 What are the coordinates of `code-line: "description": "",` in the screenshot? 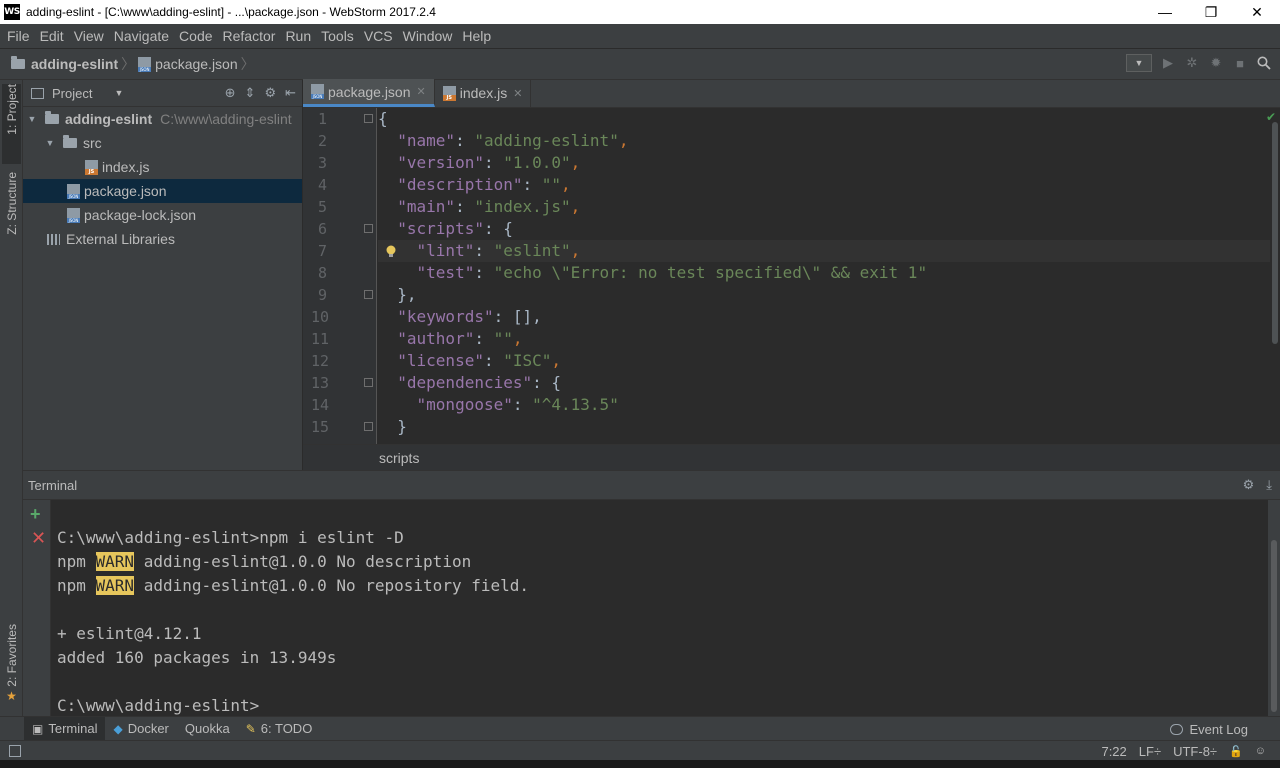 It's located at (474, 185).